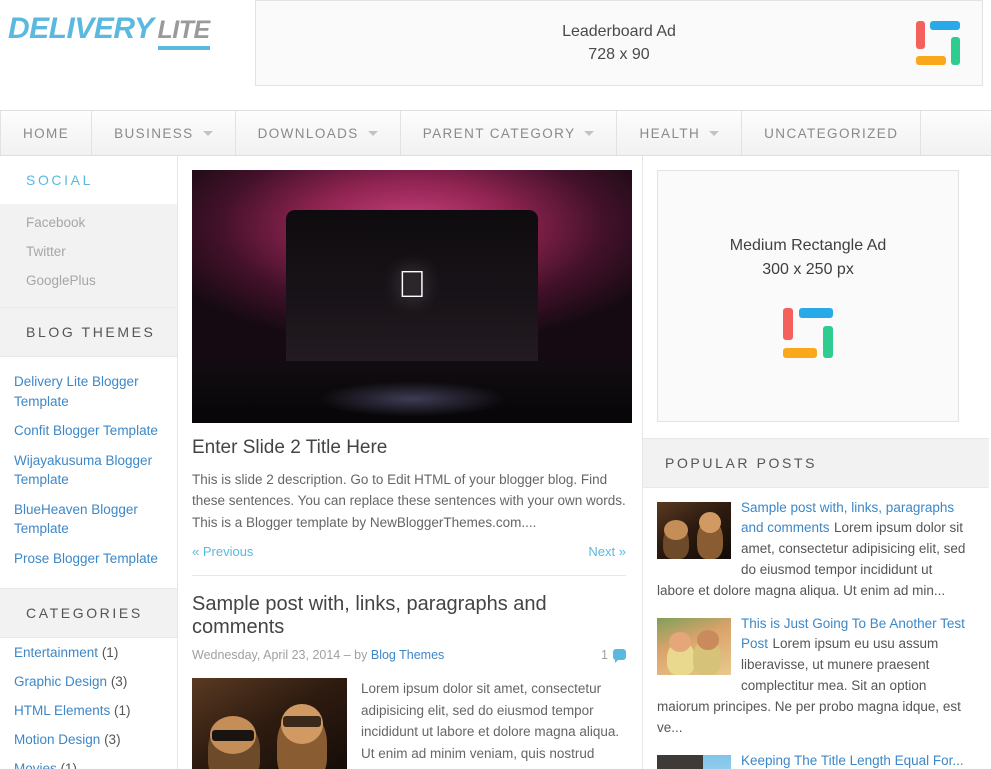 The width and height of the screenshot is (991, 769). Describe the element at coordinates (154, 133) in the screenshot. I see `nav-label: BUSINESS` at that location.